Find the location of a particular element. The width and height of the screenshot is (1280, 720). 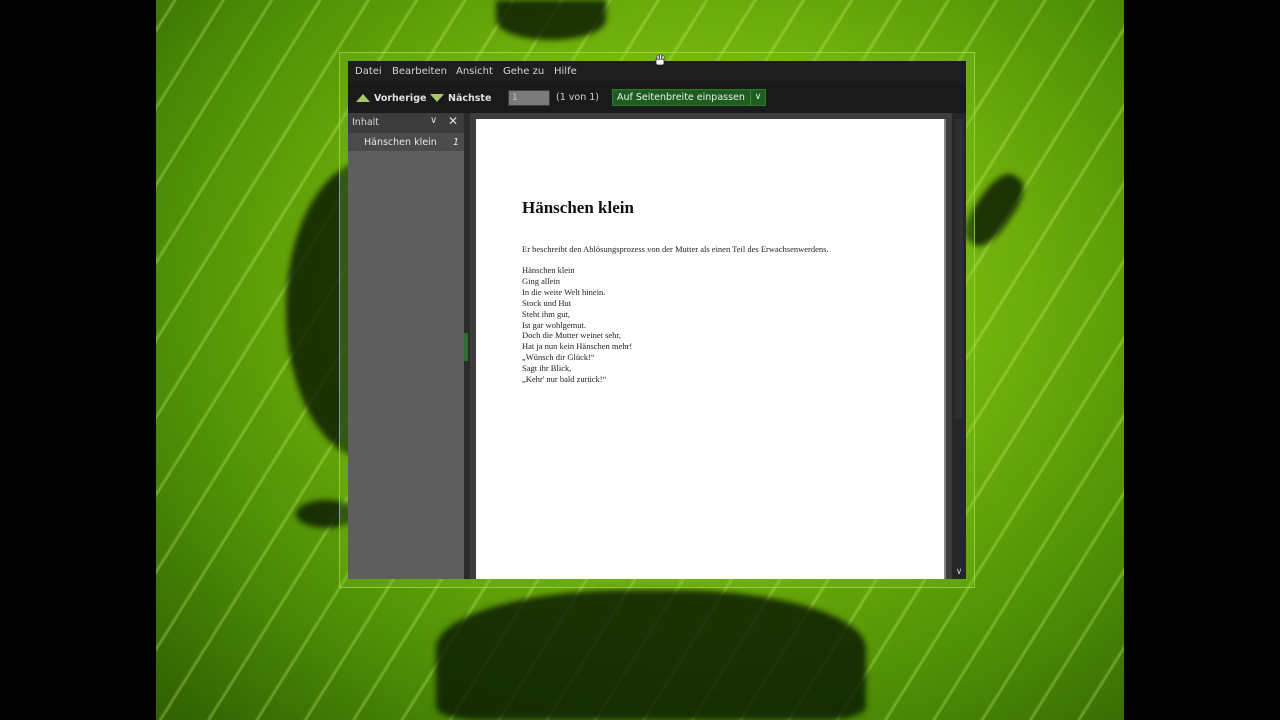

toc-item: Hänschen klein 1 is located at coordinates (406, 142).